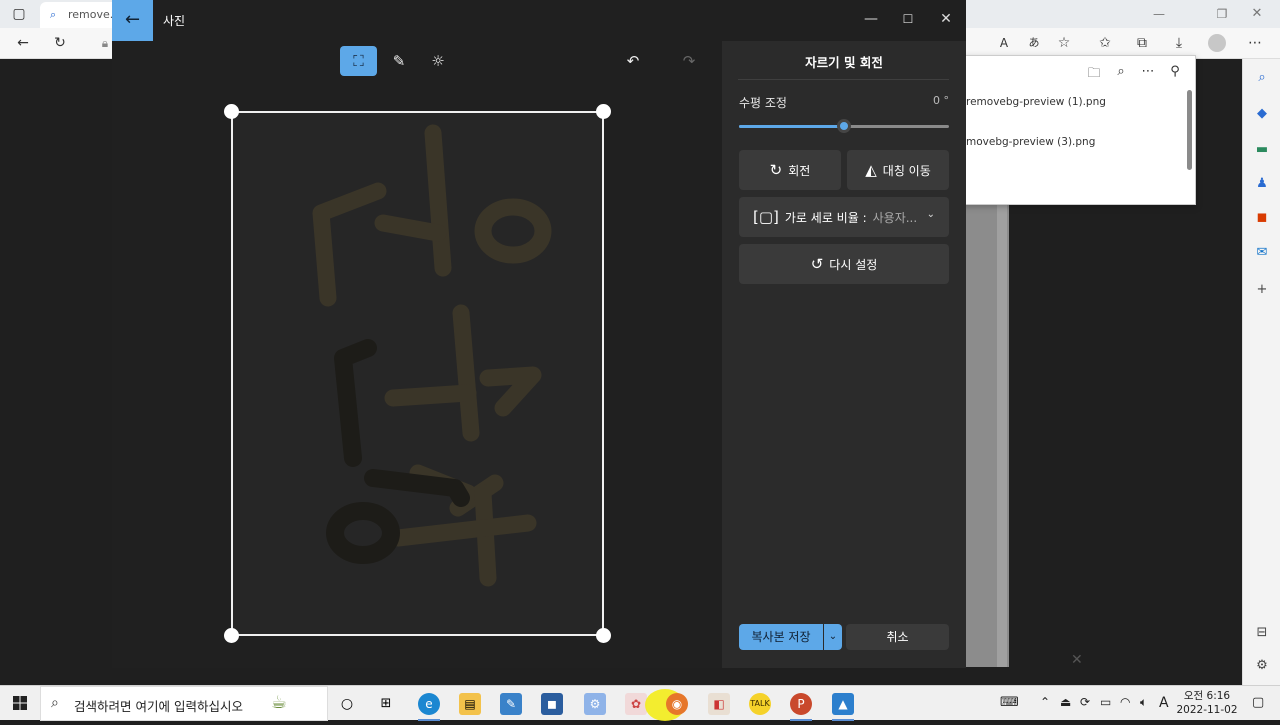  I want to click on straighten-slider-fill, so click(791, 126).